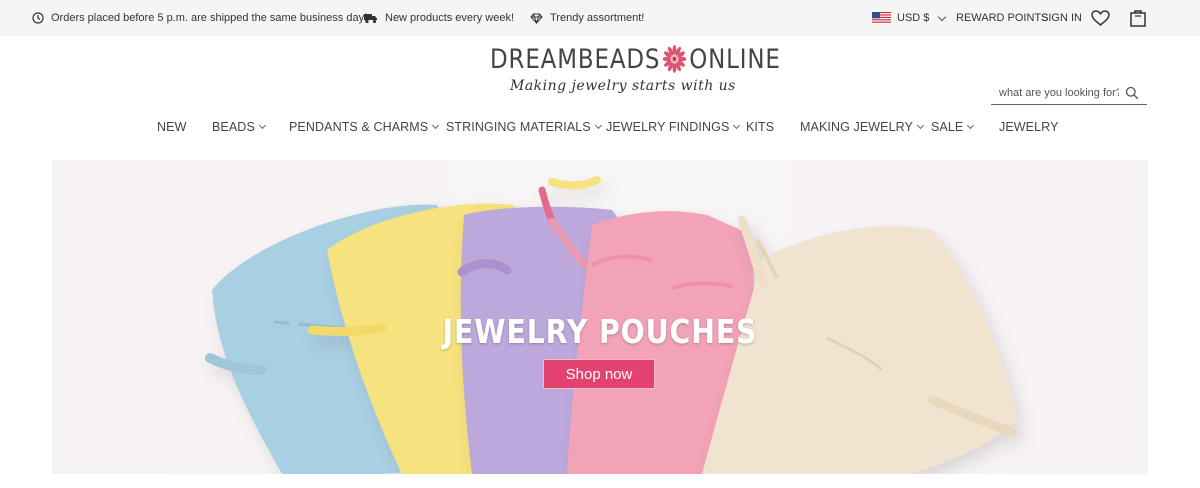  What do you see at coordinates (599, 374) in the screenshot?
I see `shop-now-button: Shop now` at bounding box center [599, 374].